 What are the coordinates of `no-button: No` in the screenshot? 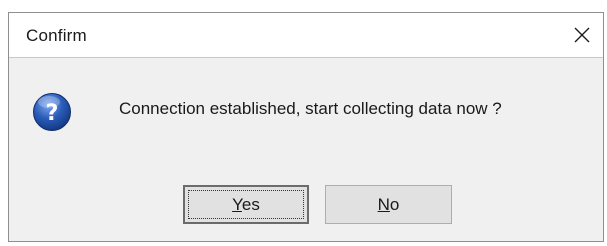 It's located at (388, 204).